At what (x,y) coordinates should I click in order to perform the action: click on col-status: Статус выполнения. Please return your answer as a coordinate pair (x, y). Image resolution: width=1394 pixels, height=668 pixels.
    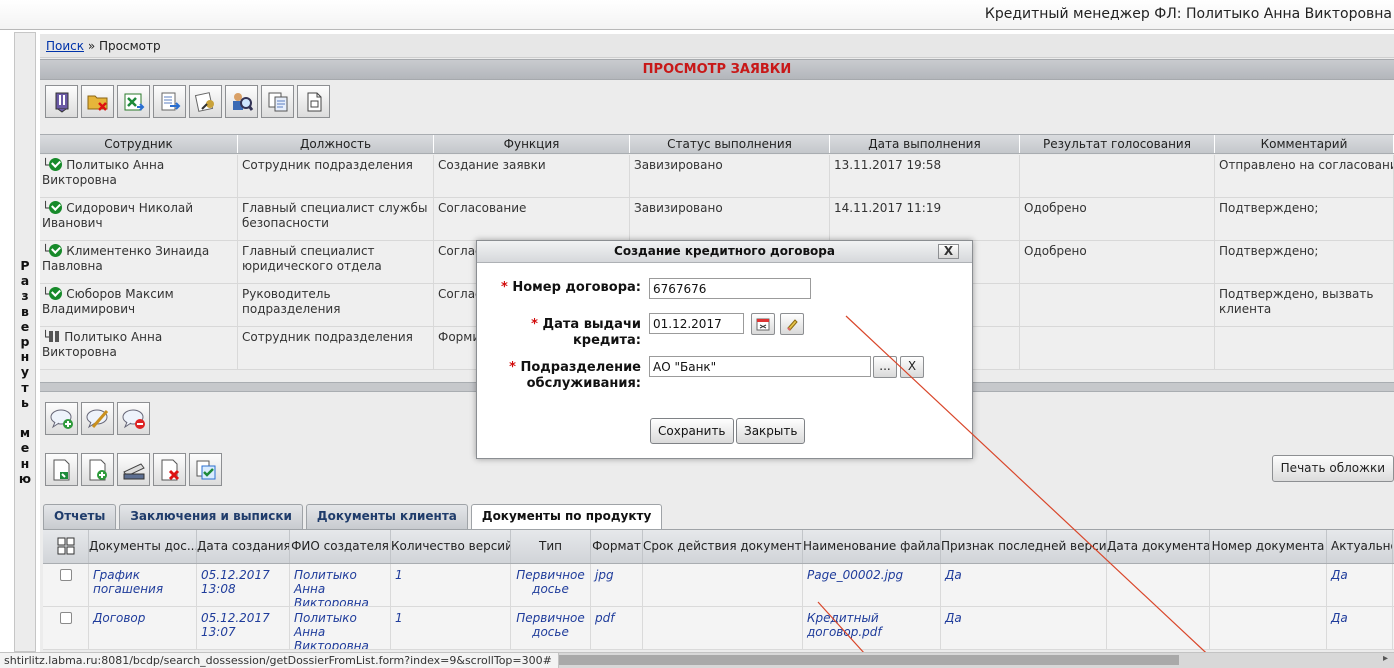
    Looking at the image, I should click on (730, 144).